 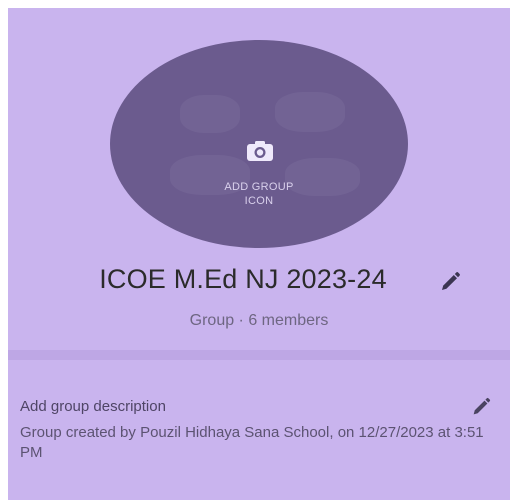 What do you see at coordinates (450, 282) in the screenshot?
I see `edit-group-name-pencil-icon` at bounding box center [450, 282].